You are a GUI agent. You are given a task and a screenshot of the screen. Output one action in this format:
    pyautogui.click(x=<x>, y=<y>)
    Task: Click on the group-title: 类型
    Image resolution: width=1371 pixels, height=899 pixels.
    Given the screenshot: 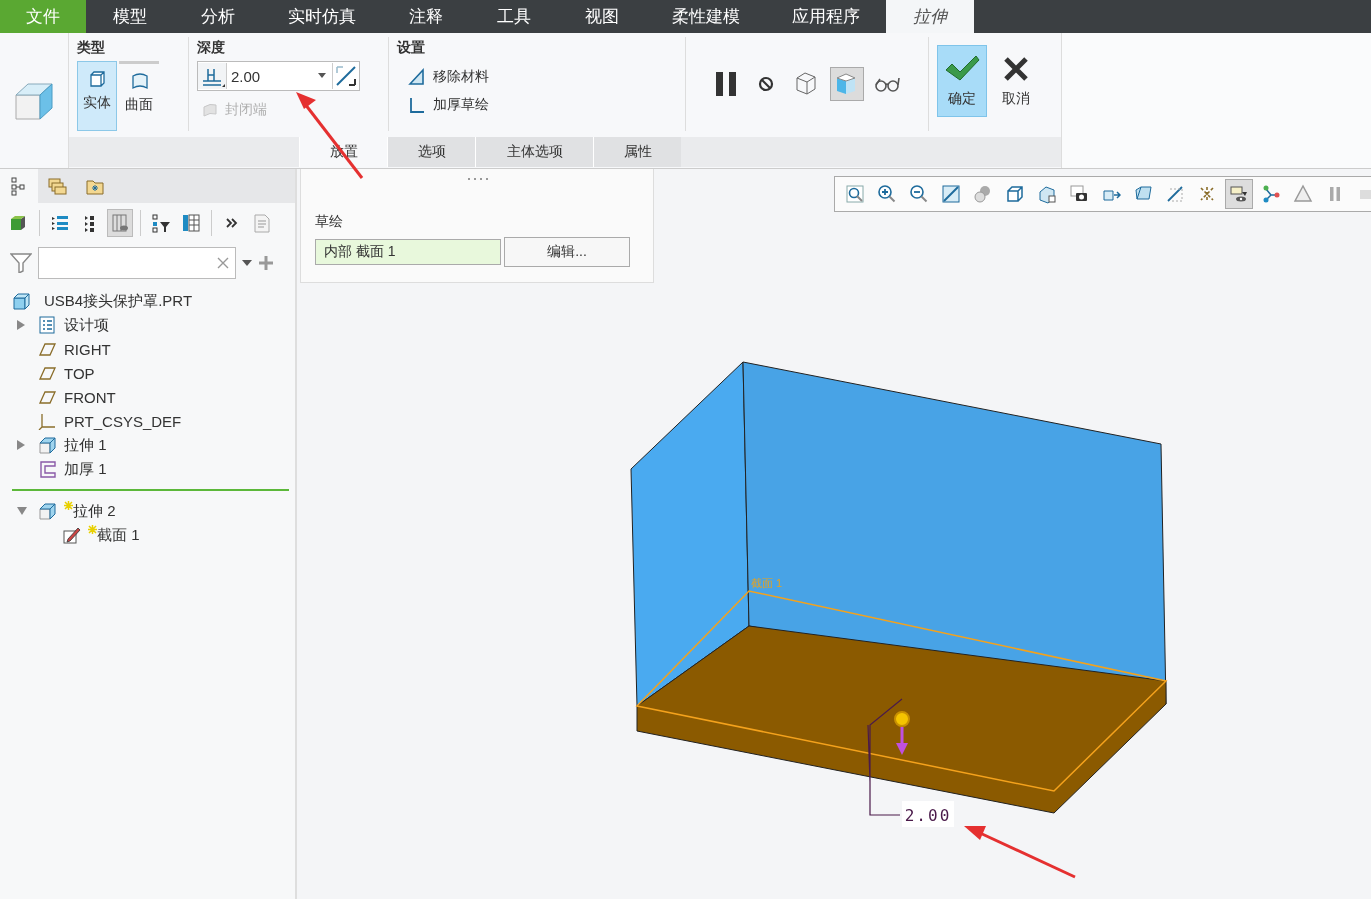 What is the action you would take?
    pyautogui.click(x=91, y=48)
    